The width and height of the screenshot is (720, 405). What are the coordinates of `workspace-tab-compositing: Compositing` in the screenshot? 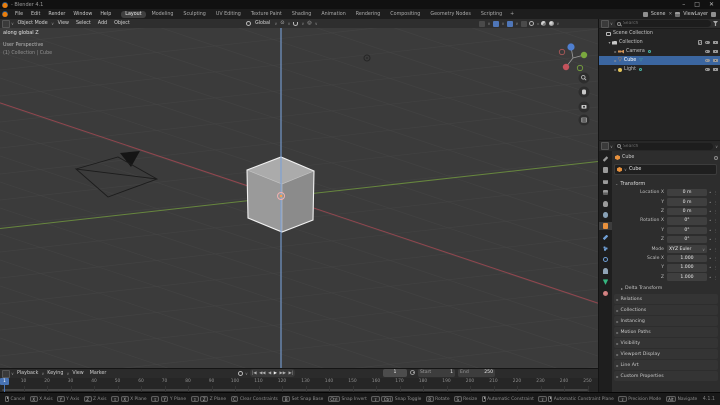 It's located at (405, 14).